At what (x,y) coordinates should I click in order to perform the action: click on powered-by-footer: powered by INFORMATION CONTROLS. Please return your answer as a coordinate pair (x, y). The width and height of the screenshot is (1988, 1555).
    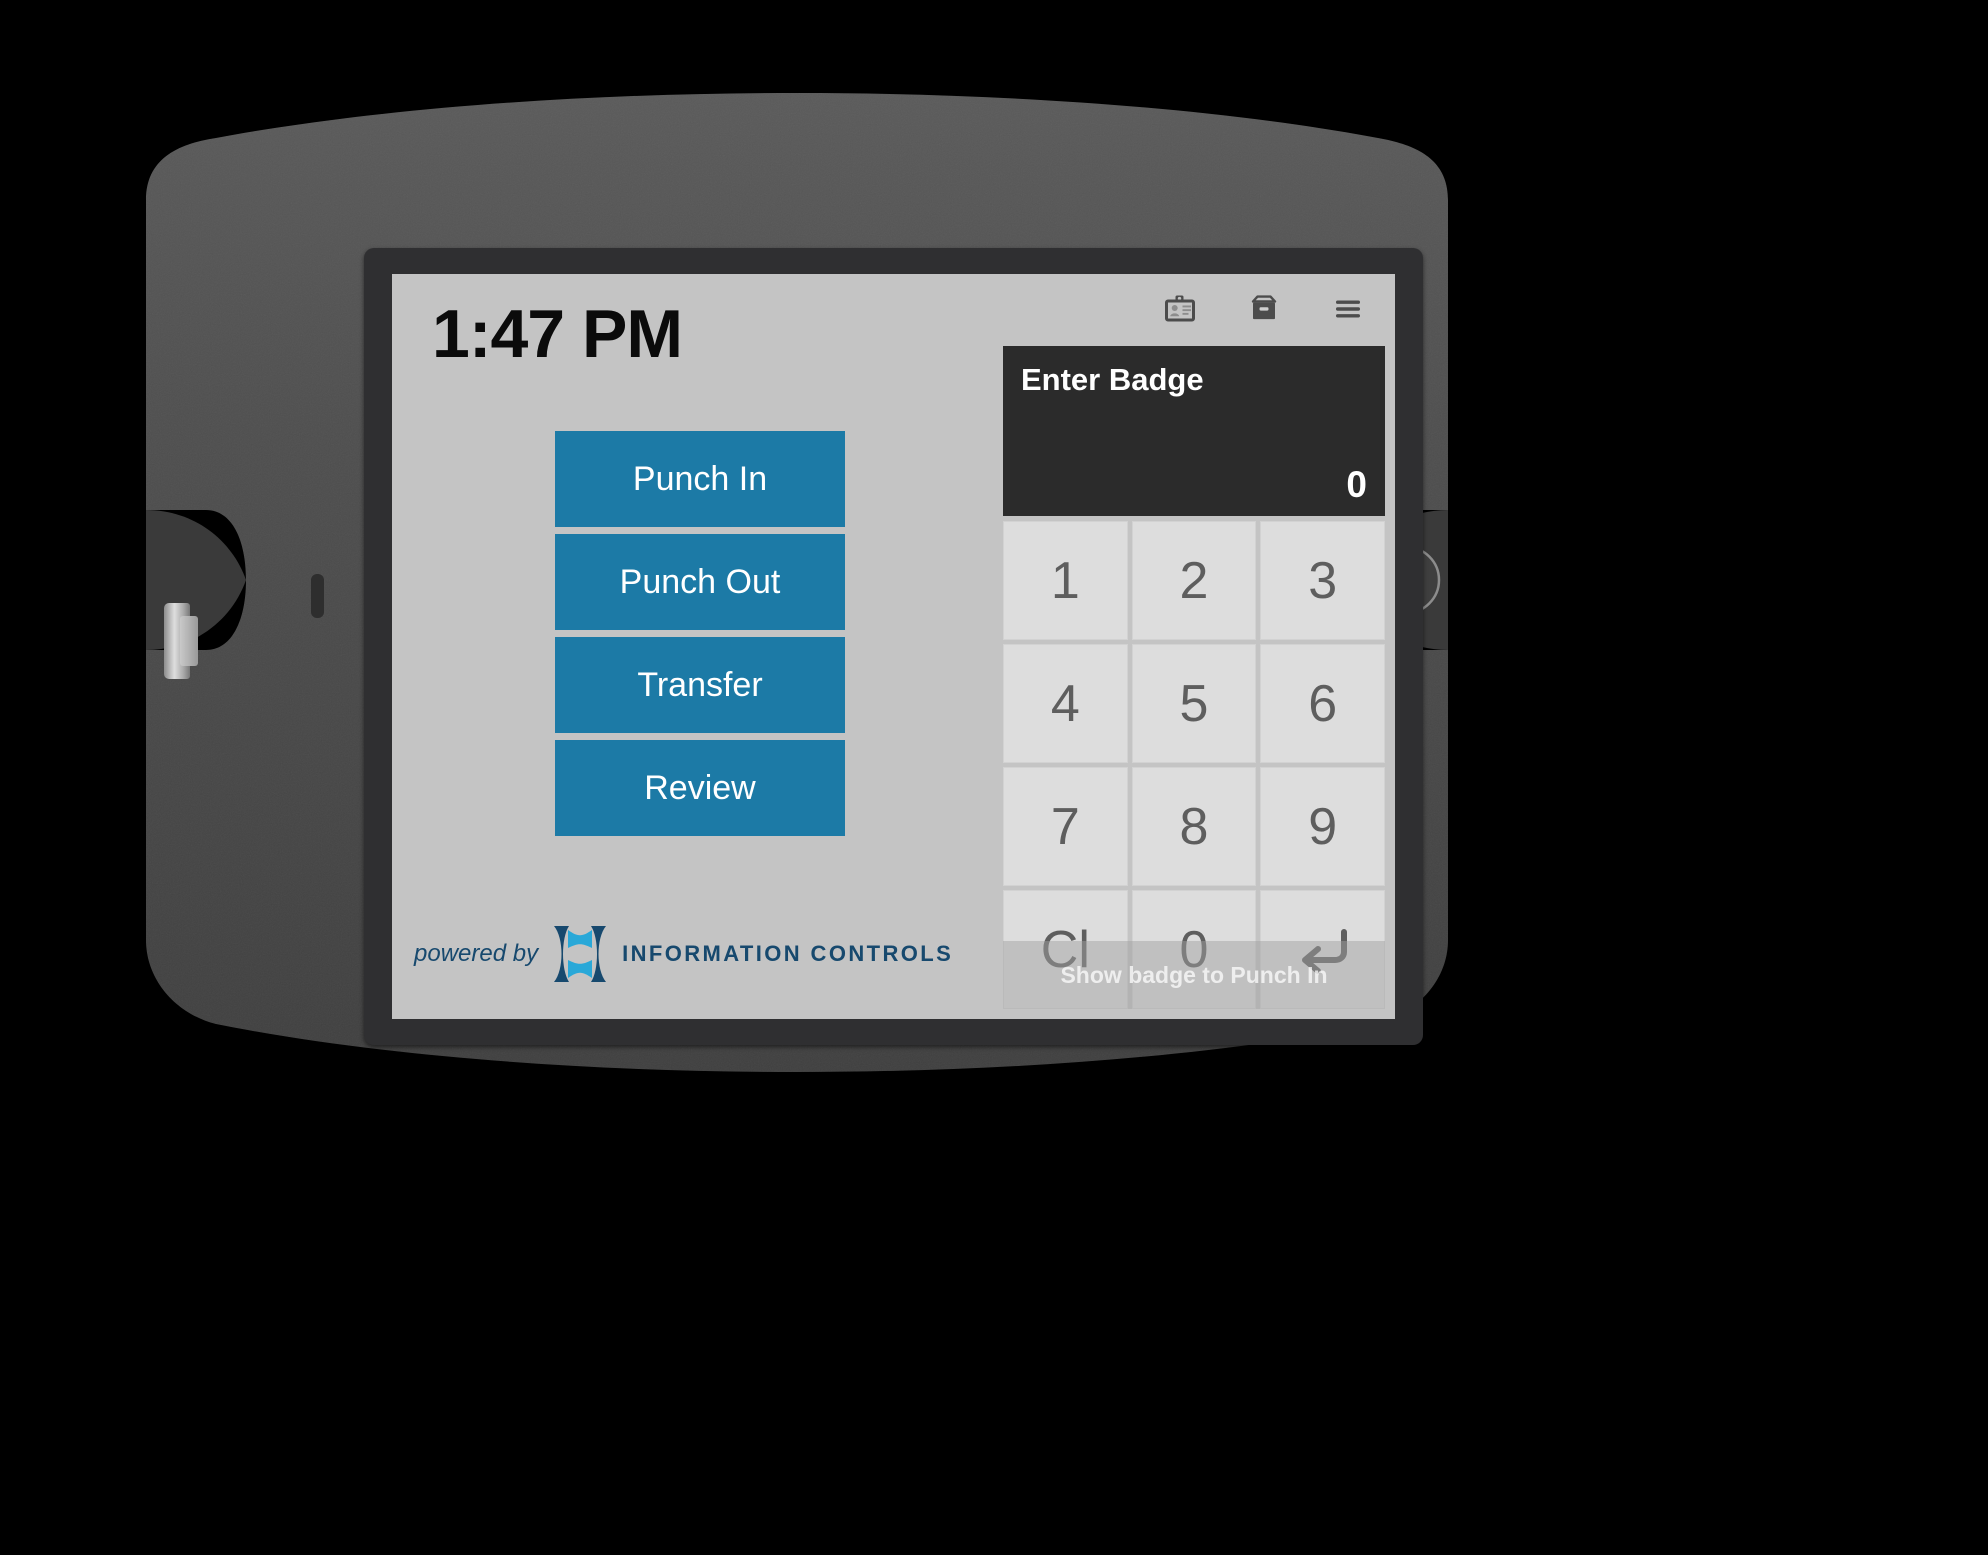
    Looking at the image, I should click on (683, 954).